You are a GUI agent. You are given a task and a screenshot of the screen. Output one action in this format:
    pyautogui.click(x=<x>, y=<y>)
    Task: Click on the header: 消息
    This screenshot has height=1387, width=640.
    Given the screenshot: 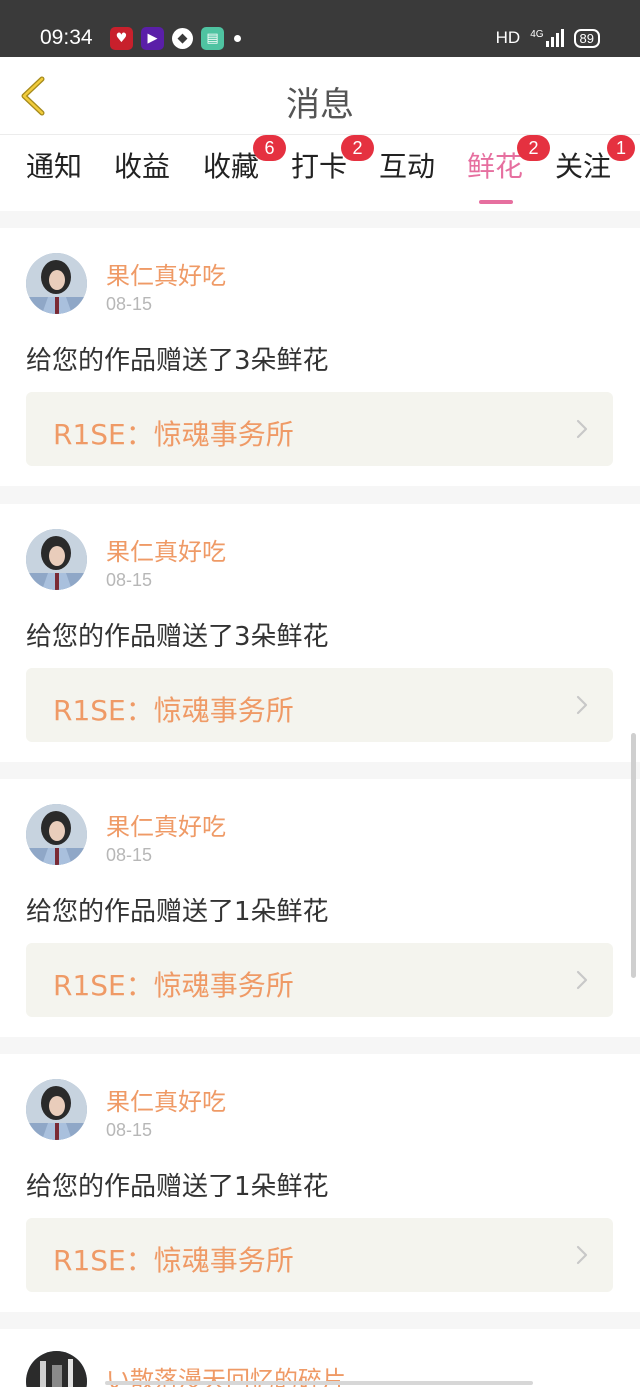 What is the action you would take?
    pyautogui.click(x=320, y=96)
    